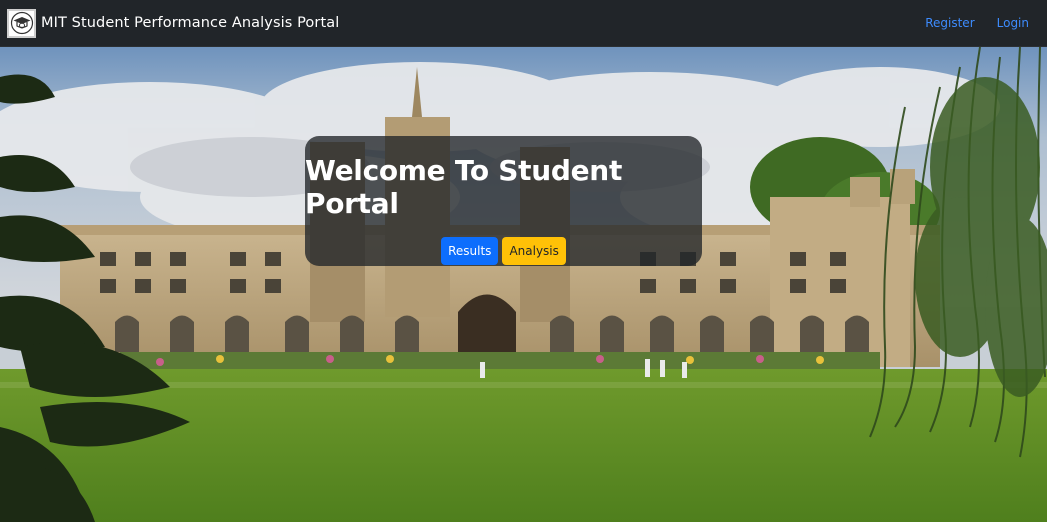 This screenshot has width=1047, height=522. I want to click on brand: MIT Student Performance Analysis Portal, so click(173, 23).